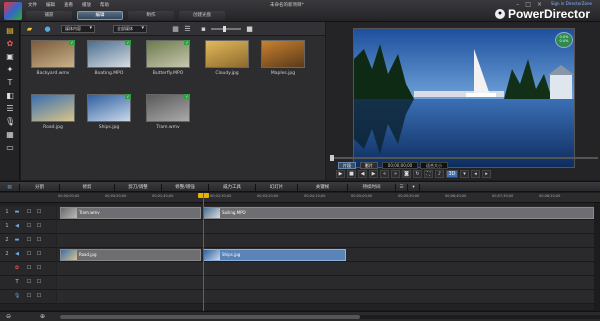 This screenshot has width=600, height=321. What do you see at coordinates (373, 174) in the screenshot?
I see `next-frame-icon: ▶` at bounding box center [373, 174].